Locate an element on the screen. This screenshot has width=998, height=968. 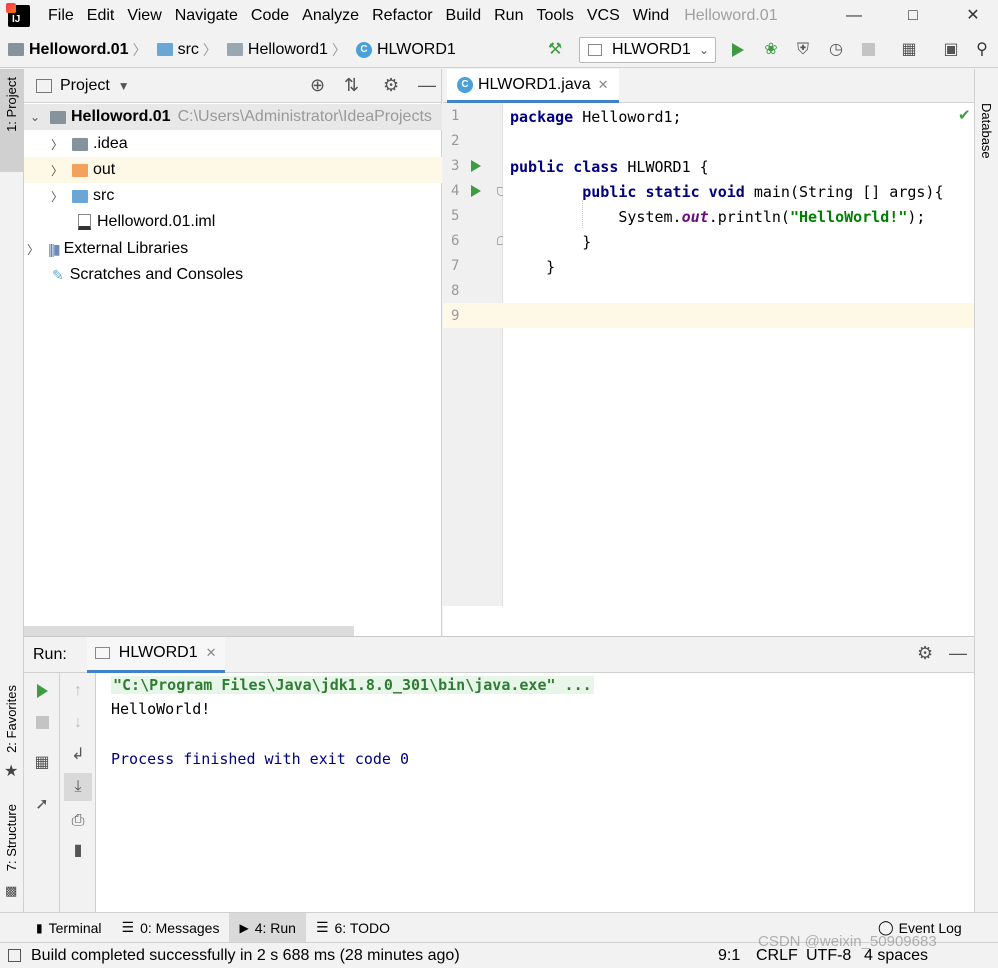
todo-tab: ☰ 6: TODO is located at coordinates (353, 928).